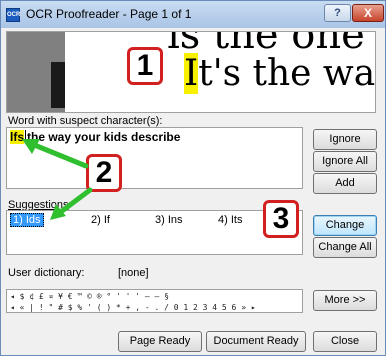  I want to click on word-label: Word with suspect character(s):, so click(85, 121).